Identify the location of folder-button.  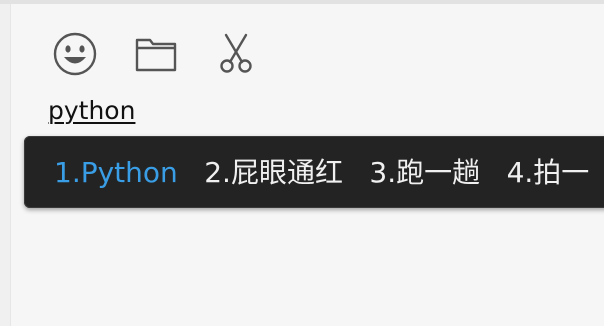
(156, 54).